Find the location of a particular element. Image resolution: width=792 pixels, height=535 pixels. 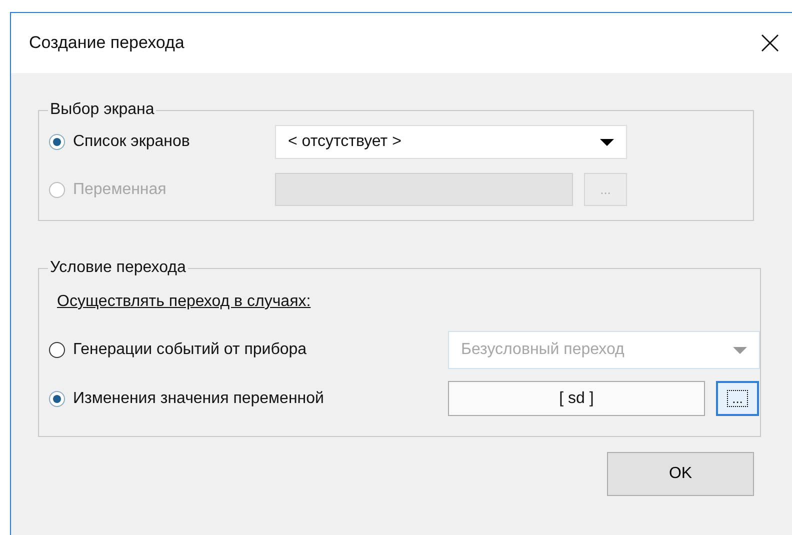

window-title: Создание перехода is located at coordinates (106, 43).